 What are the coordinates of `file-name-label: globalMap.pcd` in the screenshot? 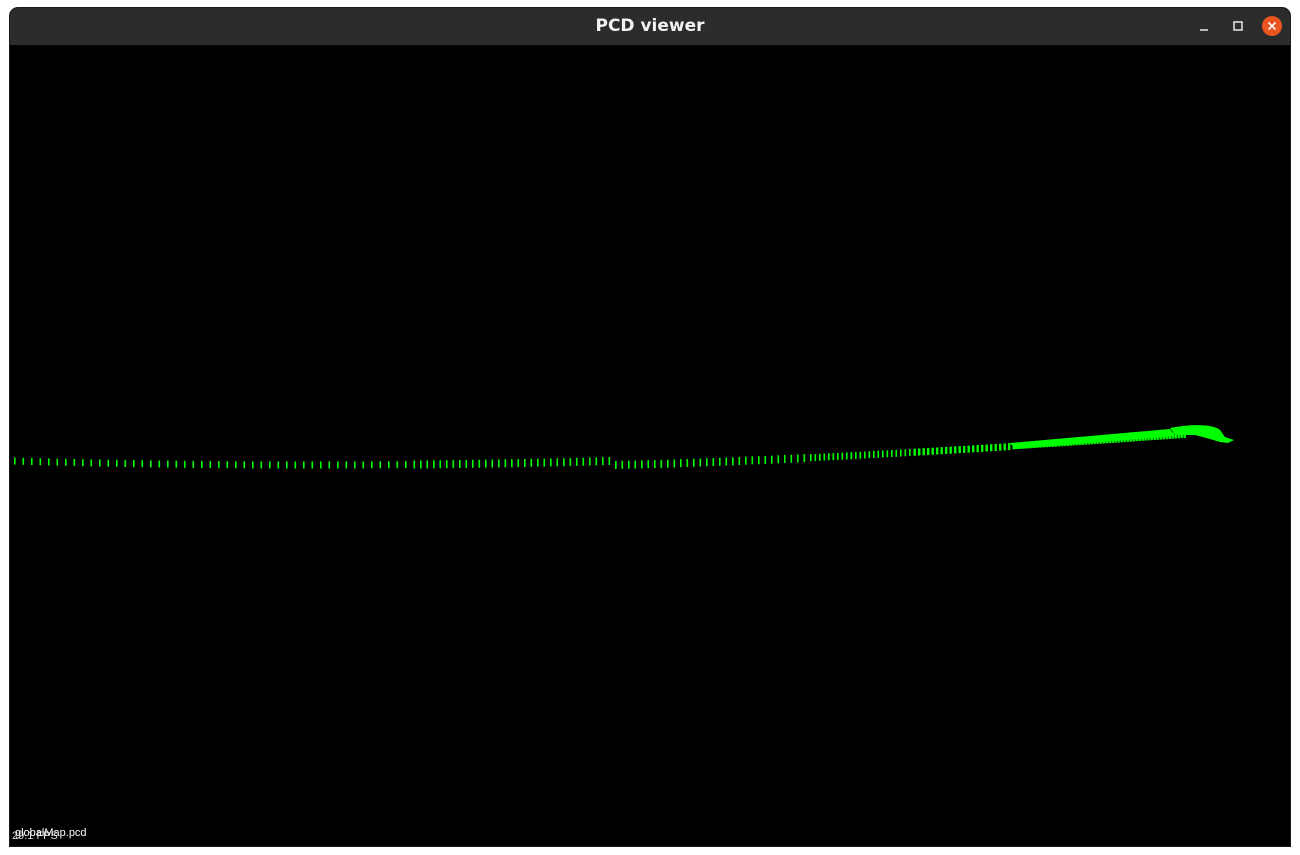 It's located at (51, 833).